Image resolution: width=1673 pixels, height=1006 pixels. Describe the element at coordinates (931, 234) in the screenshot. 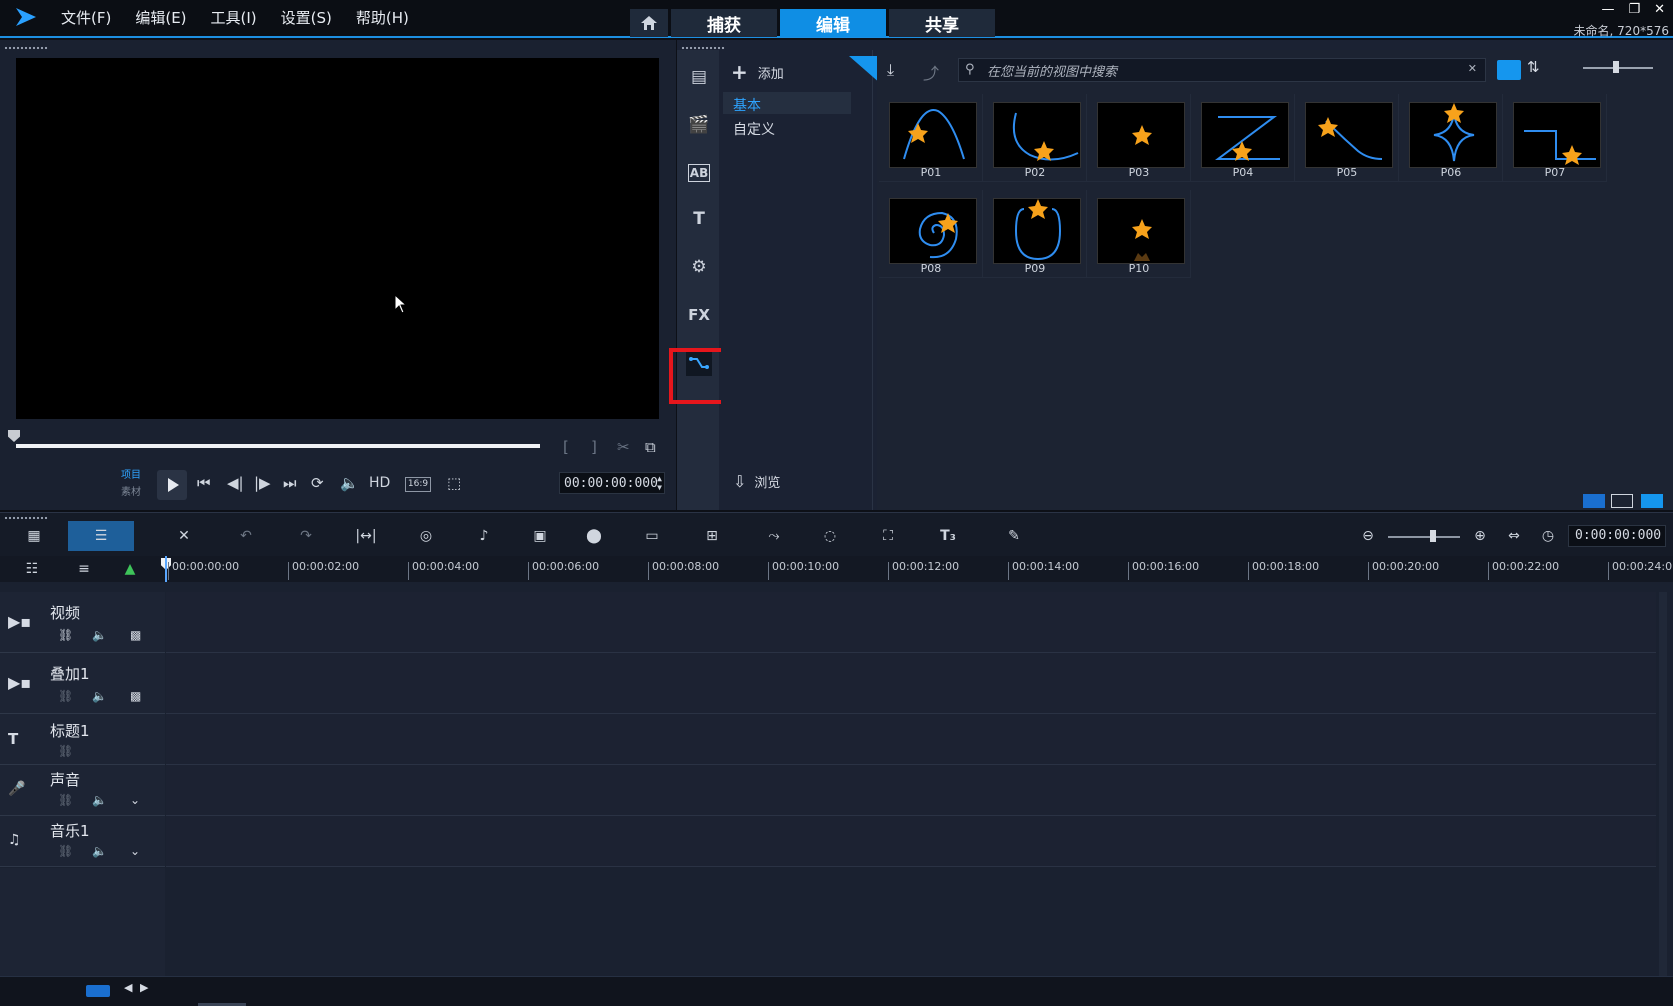

I see `path-item: P08` at that location.